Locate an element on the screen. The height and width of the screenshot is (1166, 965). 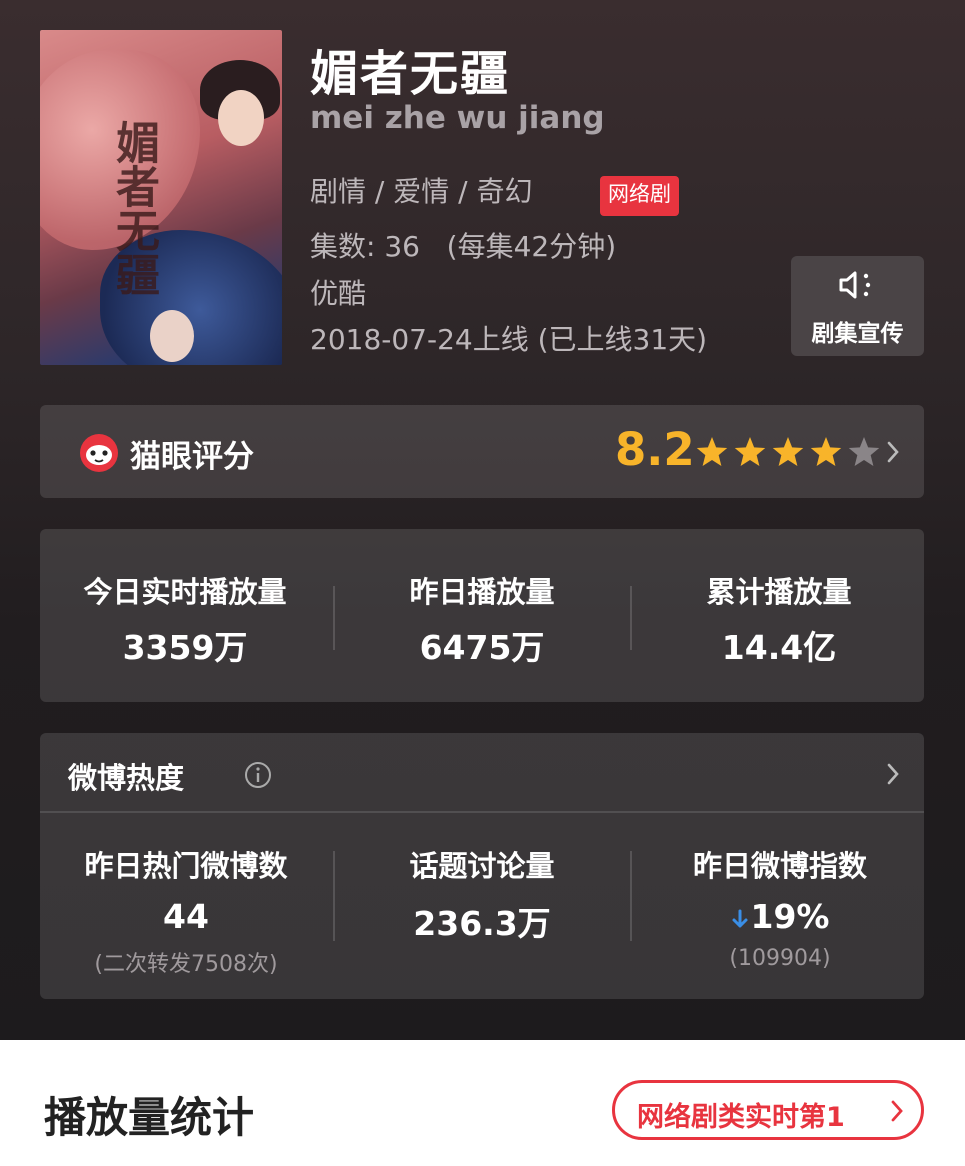
show-pinyin: mei zhe wu jiang is located at coordinates (457, 118).